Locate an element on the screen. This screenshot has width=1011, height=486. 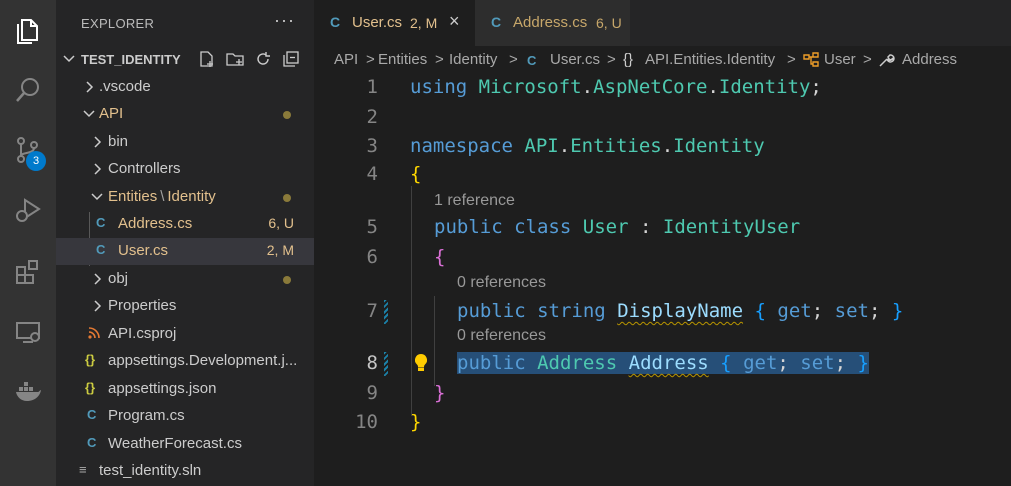
token-brace: } is located at coordinates (863, 363).